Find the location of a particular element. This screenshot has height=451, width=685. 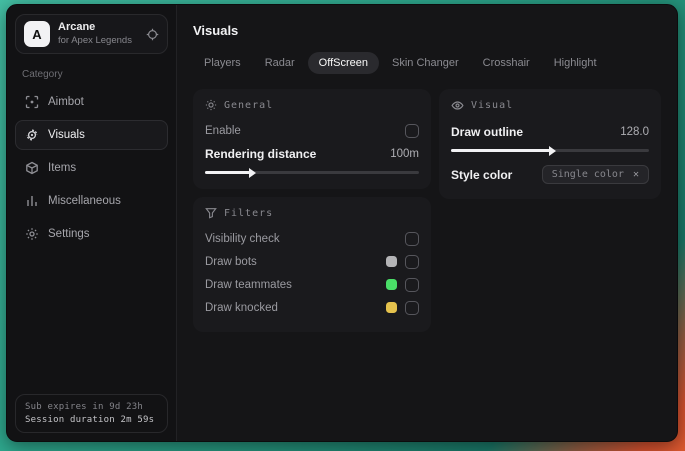

brand-card: A Arcane for Apex Legends is located at coordinates (91, 34).